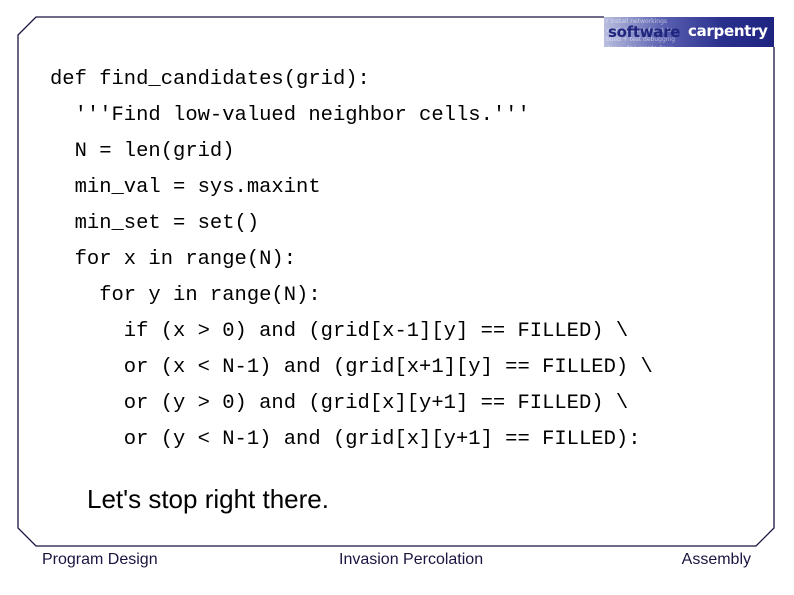 This screenshot has width=794, height=595. Describe the element at coordinates (142, 151) in the screenshot. I see `code-line: N = len(grid)` at that location.